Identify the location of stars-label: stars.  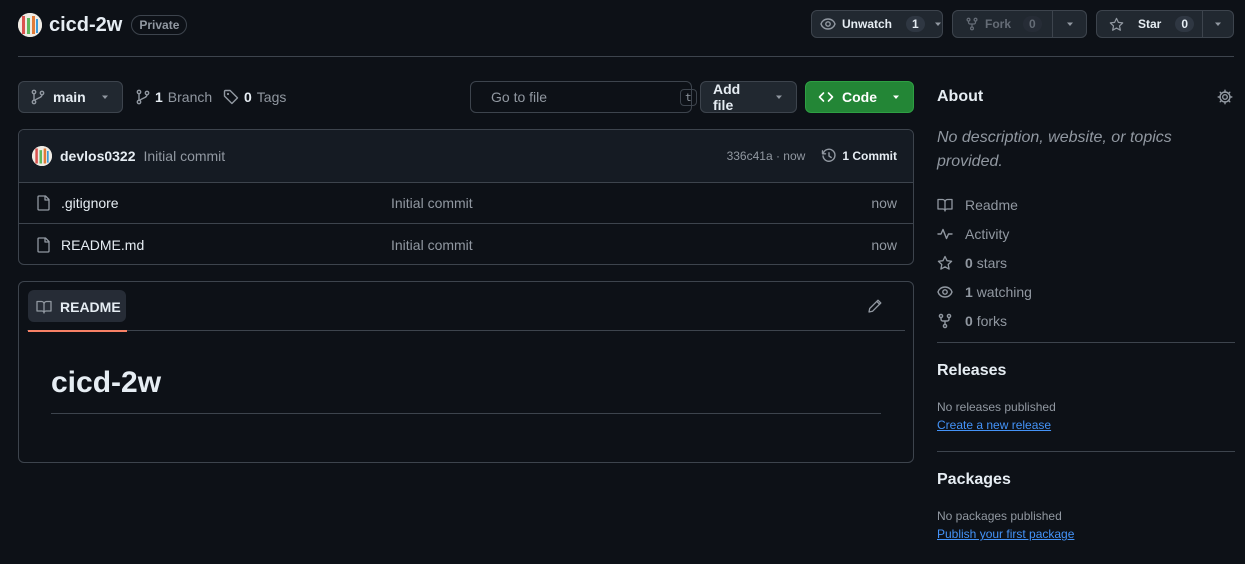
(992, 262).